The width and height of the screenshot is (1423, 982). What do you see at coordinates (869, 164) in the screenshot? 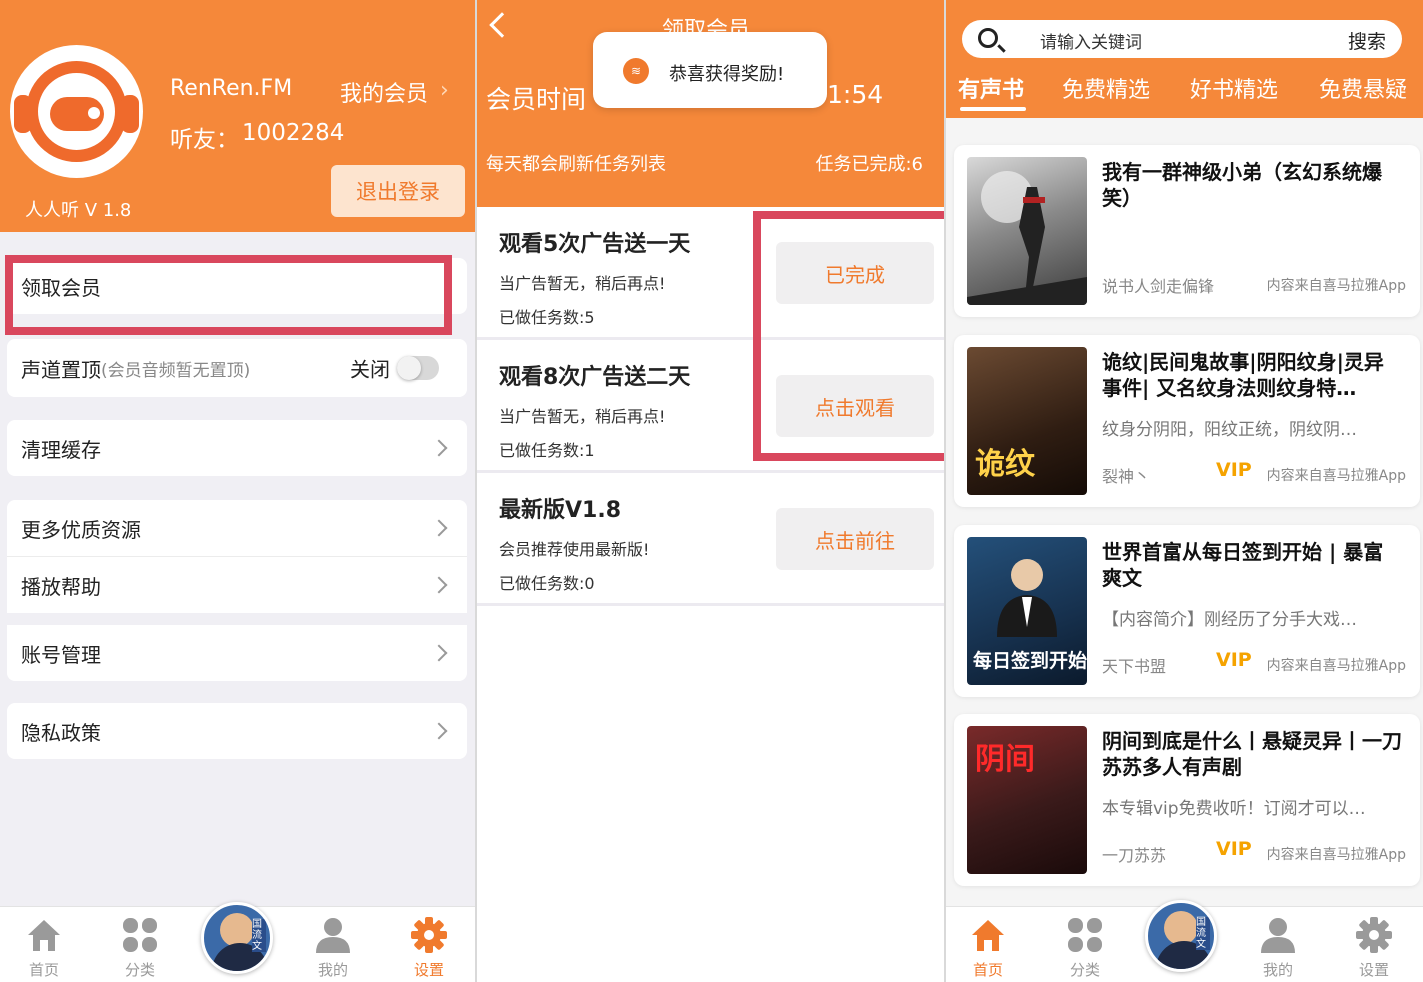
I see `tasks-done-count: 任务已完成:6` at bounding box center [869, 164].